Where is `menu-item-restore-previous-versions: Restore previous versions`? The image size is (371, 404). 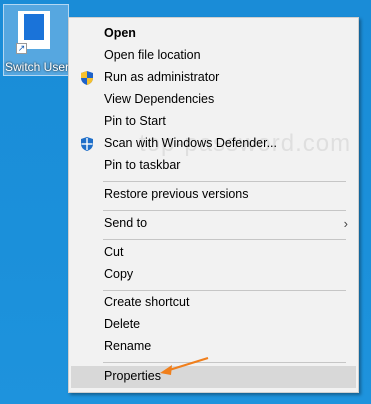 menu-item-restore-previous-versions: Restore previous versions is located at coordinates (213, 195).